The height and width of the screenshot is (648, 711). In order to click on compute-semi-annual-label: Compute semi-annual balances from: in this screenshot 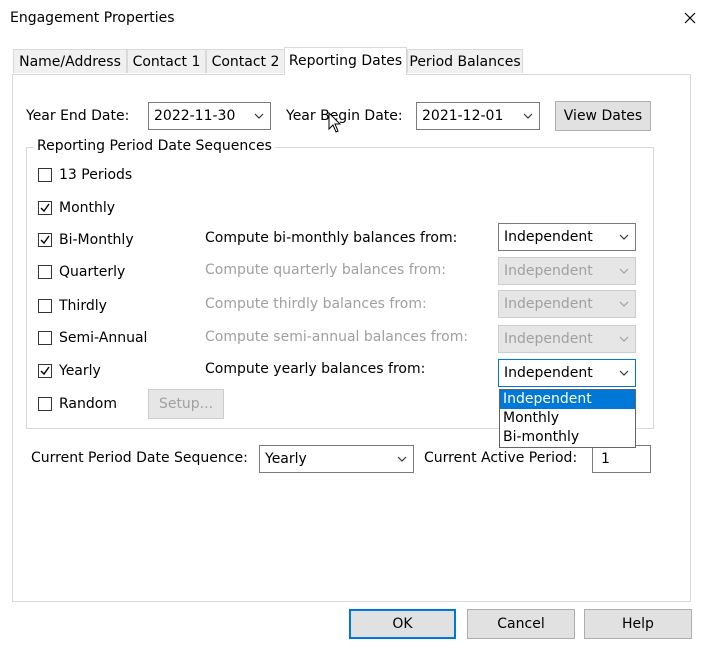, I will do `click(337, 337)`.